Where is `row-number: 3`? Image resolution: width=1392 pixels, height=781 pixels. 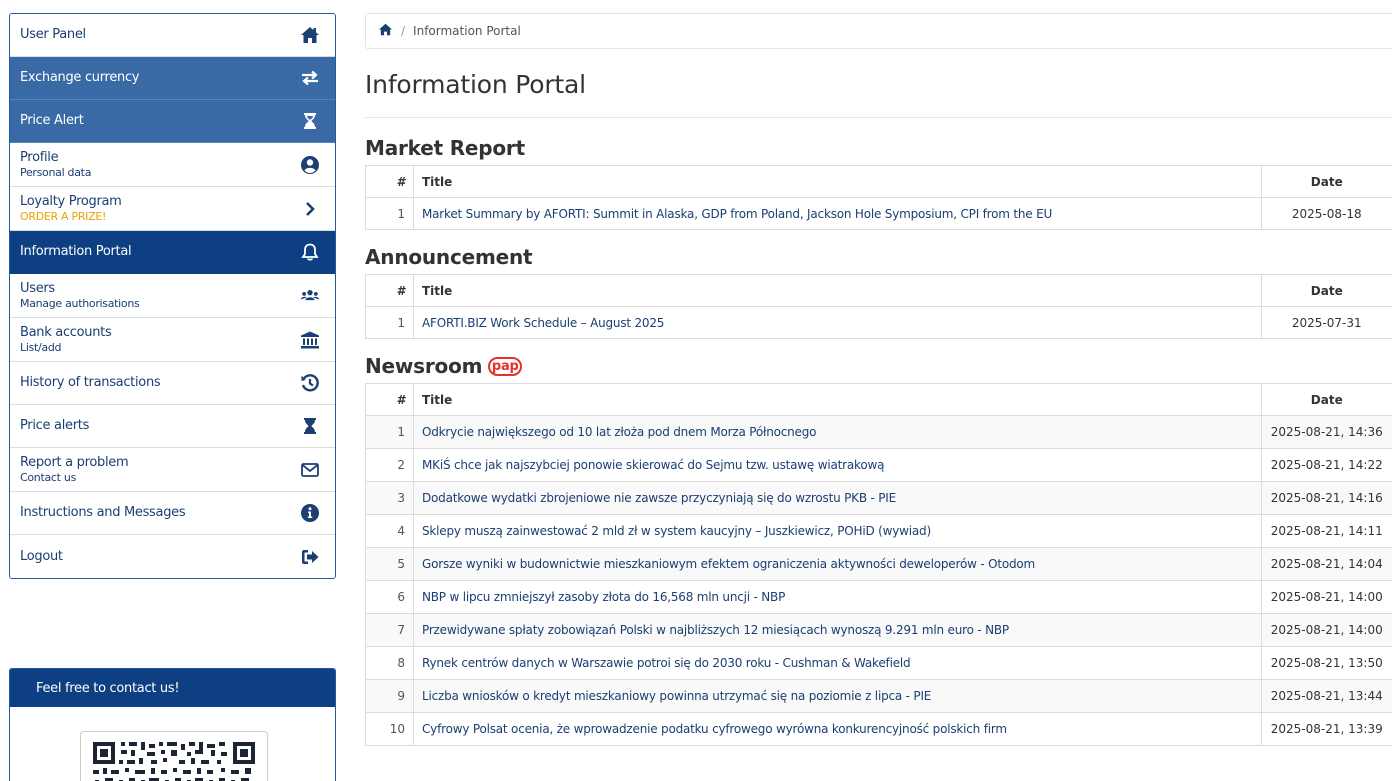
row-number: 3 is located at coordinates (389, 498).